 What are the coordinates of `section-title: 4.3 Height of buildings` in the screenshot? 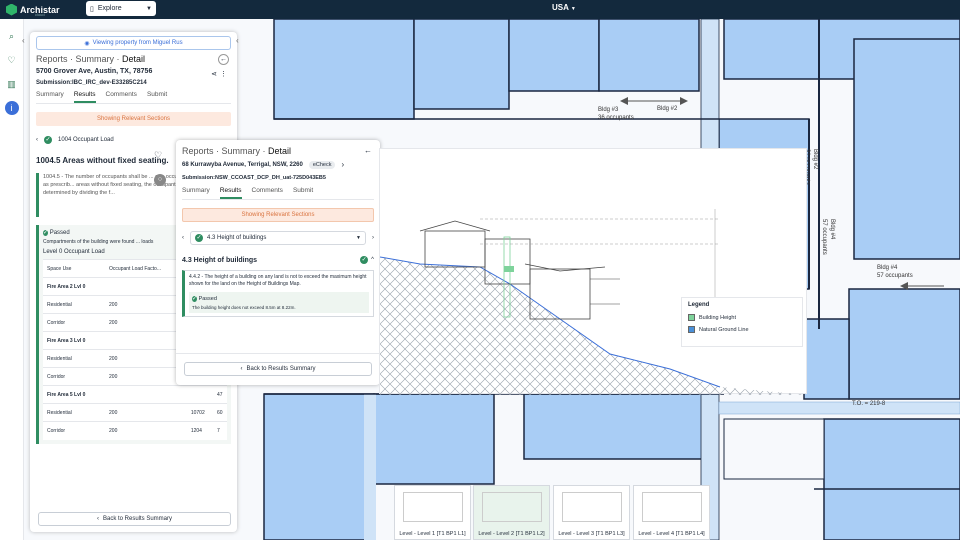 It's located at (220, 260).